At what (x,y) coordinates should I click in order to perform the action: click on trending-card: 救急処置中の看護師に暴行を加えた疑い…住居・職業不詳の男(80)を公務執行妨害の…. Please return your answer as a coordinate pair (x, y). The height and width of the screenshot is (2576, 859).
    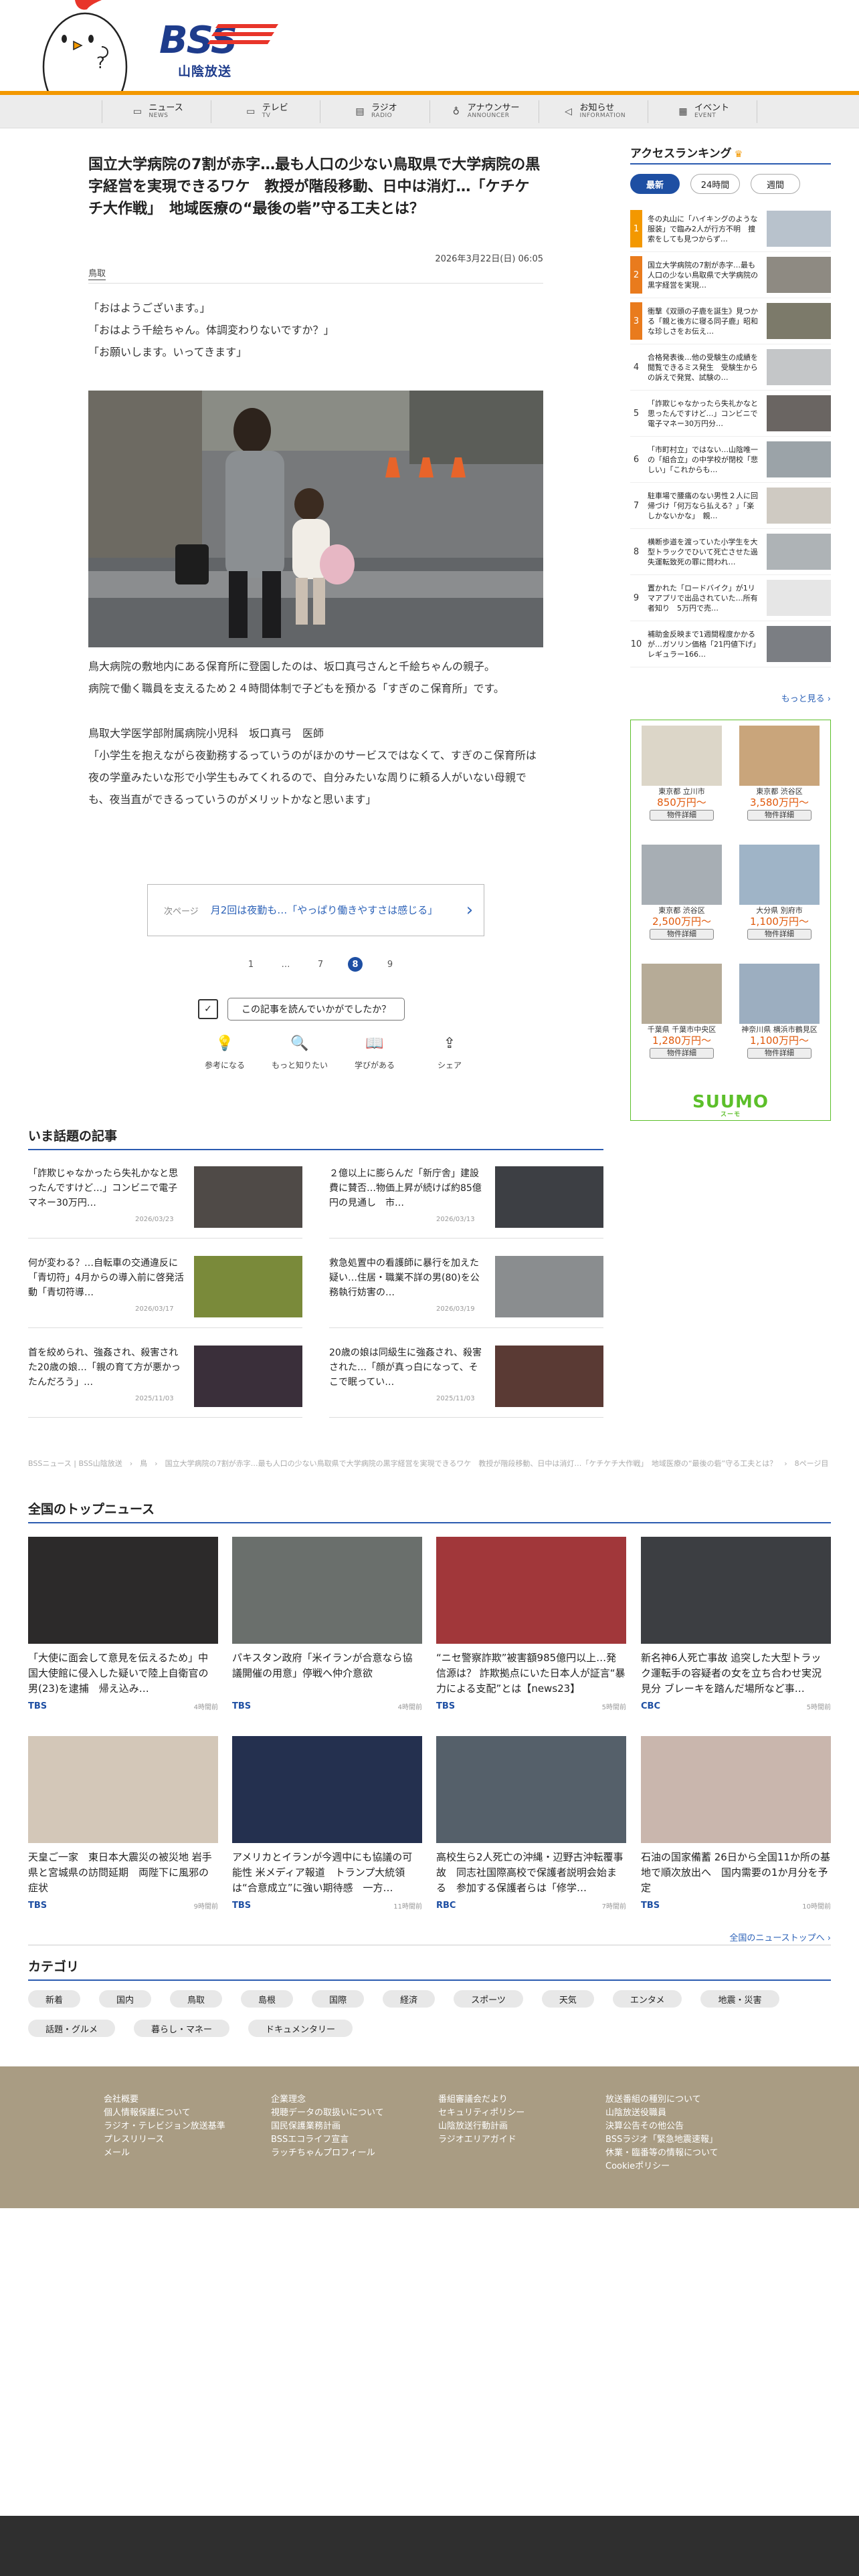
    Looking at the image, I should click on (466, 1292).